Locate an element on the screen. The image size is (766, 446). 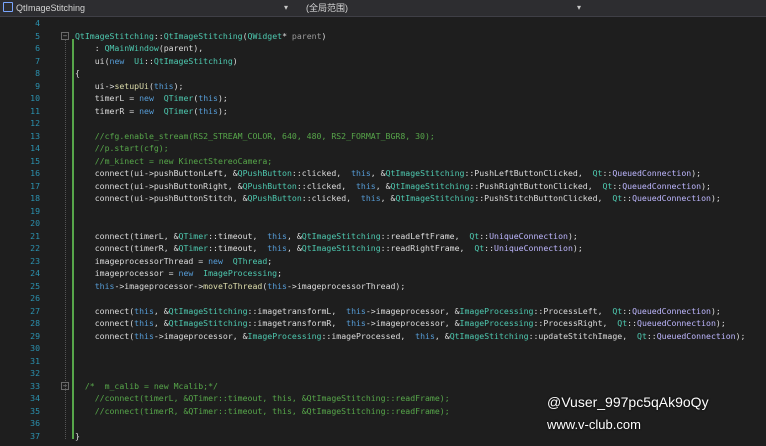
code-token: timerR = is located at coordinates (107, 110).